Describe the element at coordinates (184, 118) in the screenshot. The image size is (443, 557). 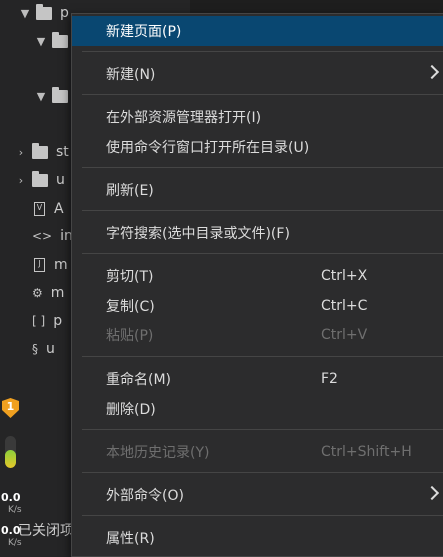
I see `menu-item-label: 在外部资源管理器打开(I)` at that location.